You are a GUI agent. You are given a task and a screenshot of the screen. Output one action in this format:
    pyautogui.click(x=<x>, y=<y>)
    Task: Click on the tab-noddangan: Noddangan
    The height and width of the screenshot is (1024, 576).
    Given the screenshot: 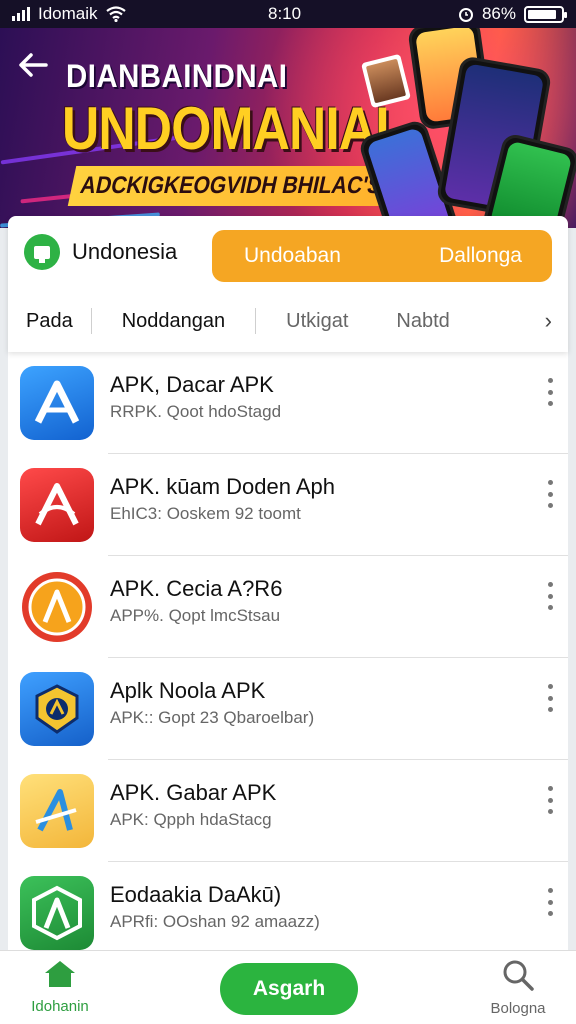 What is the action you would take?
    pyautogui.click(x=173, y=321)
    